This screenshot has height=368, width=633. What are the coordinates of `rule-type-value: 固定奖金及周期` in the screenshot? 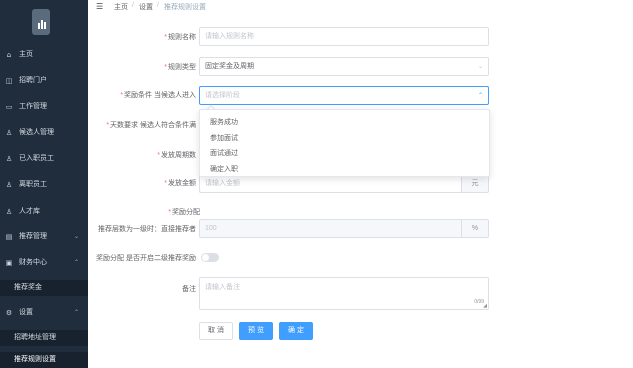 It's located at (229, 66).